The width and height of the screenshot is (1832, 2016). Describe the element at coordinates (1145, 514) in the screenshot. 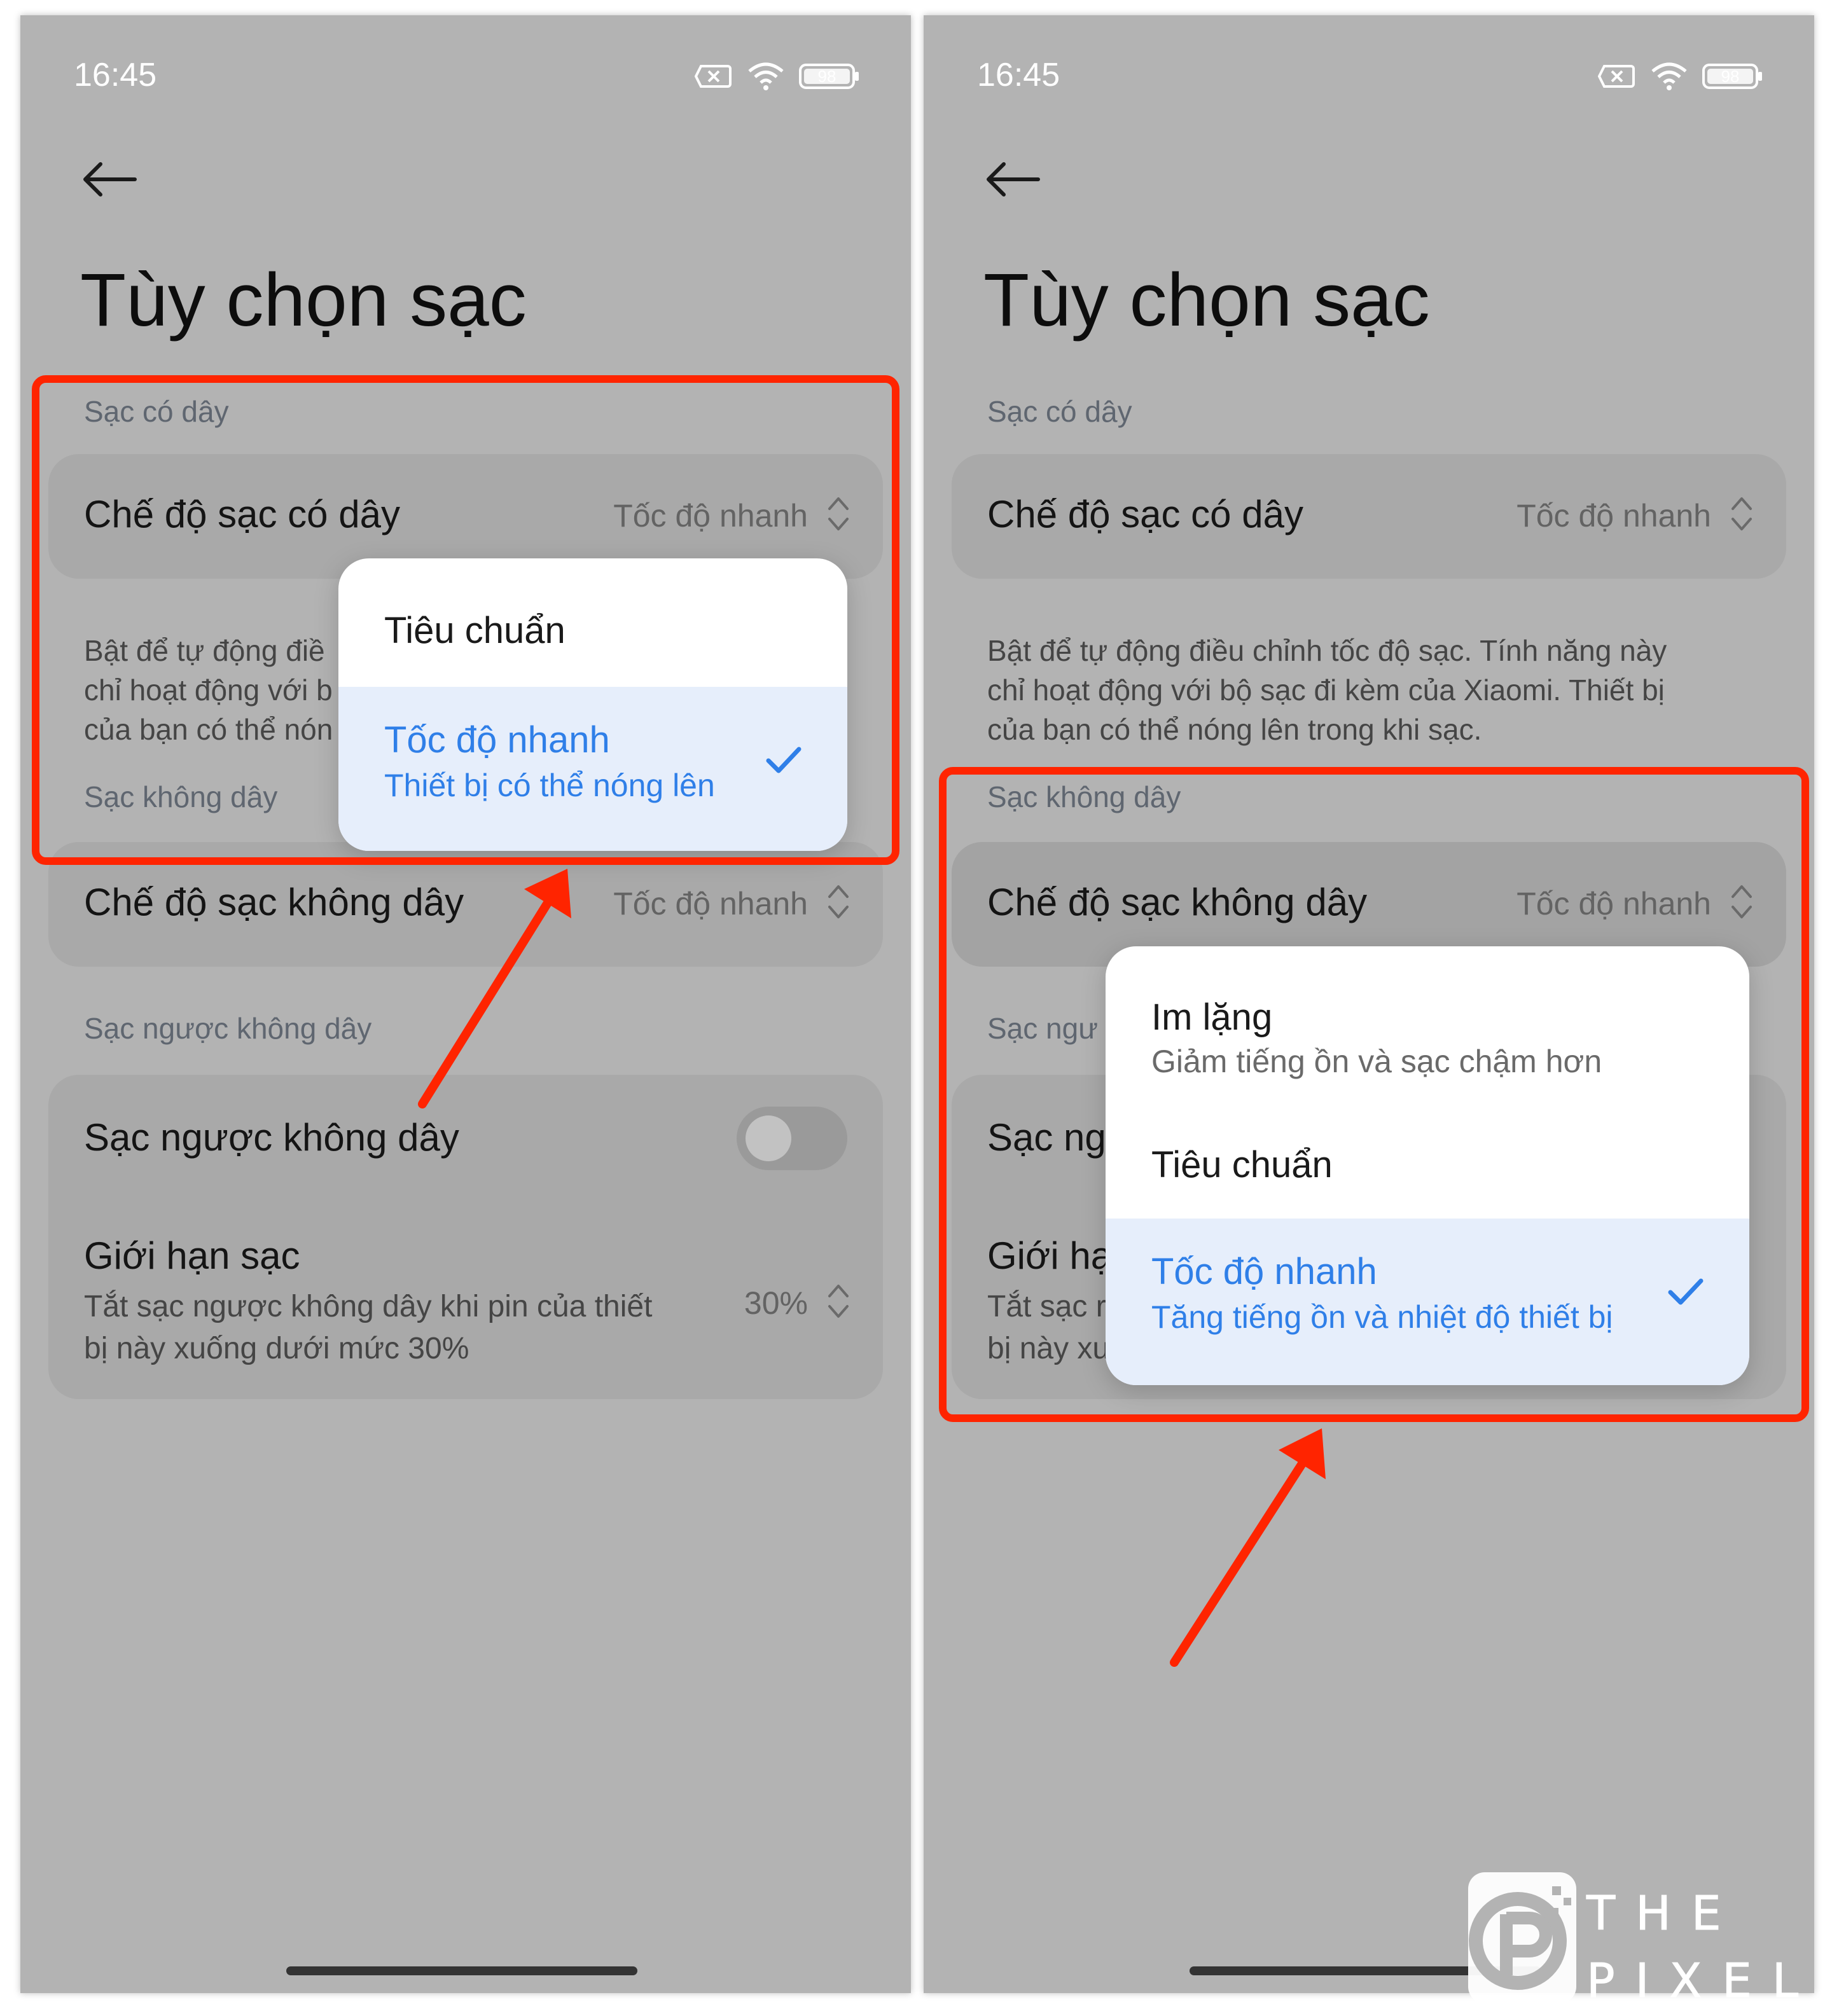

I see `wired-mode-title: Chế độ sạc có dây` at that location.